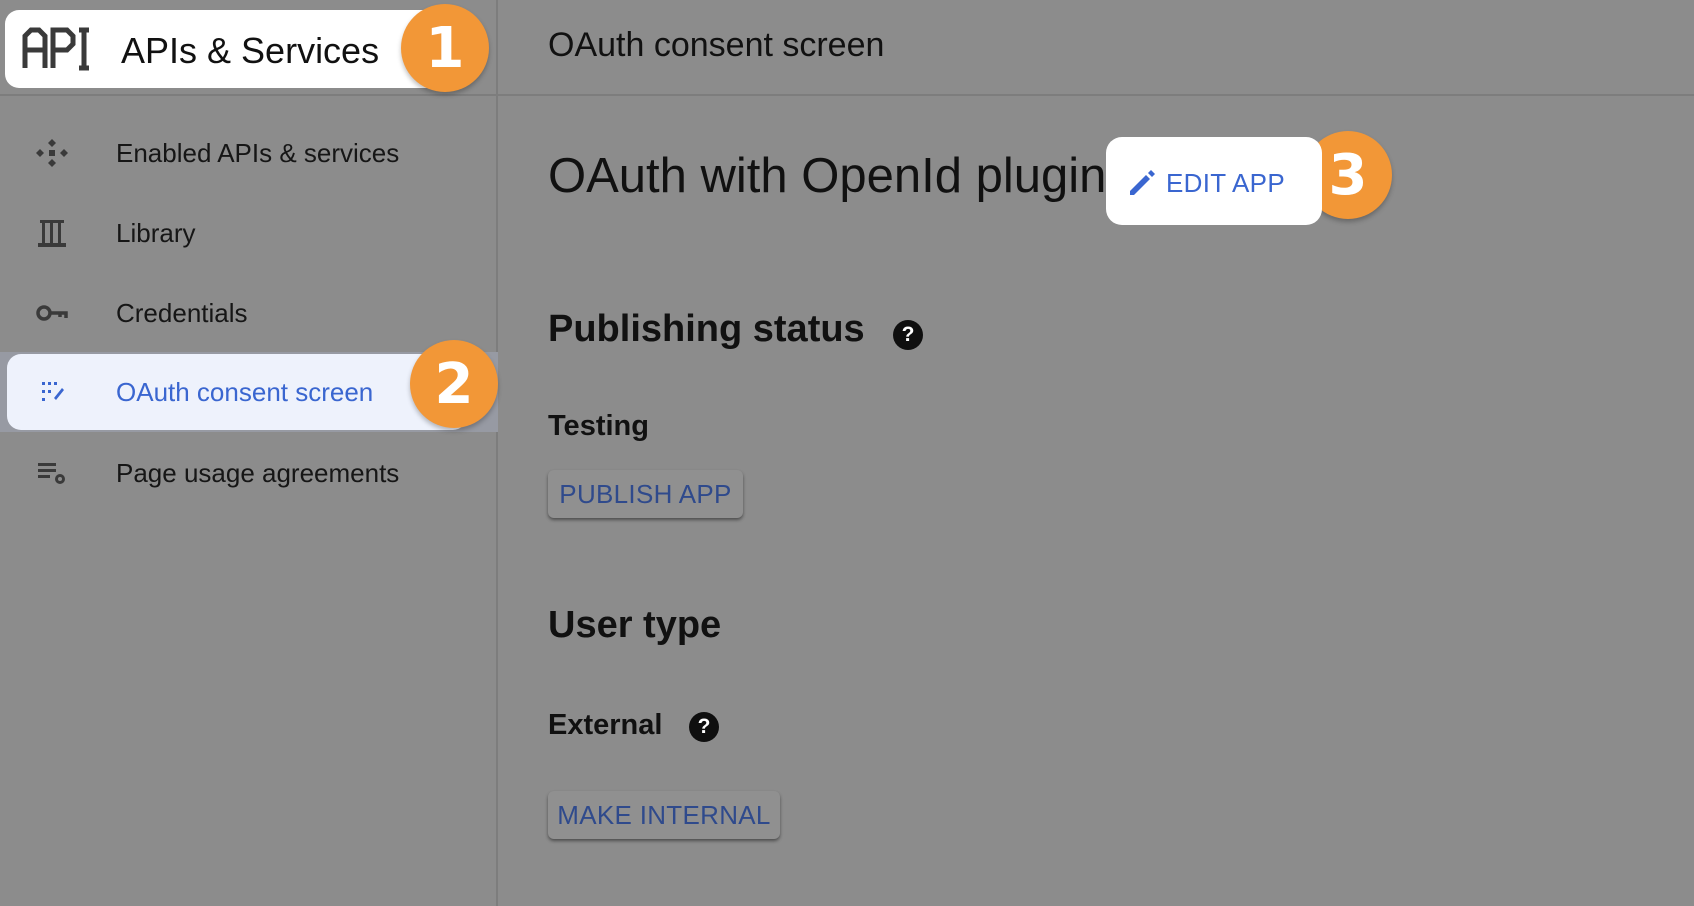 This screenshot has height=906, width=1694. What do you see at coordinates (635, 625) in the screenshot?
I see `user-type-title: User type` at bounding box center [635, 625].